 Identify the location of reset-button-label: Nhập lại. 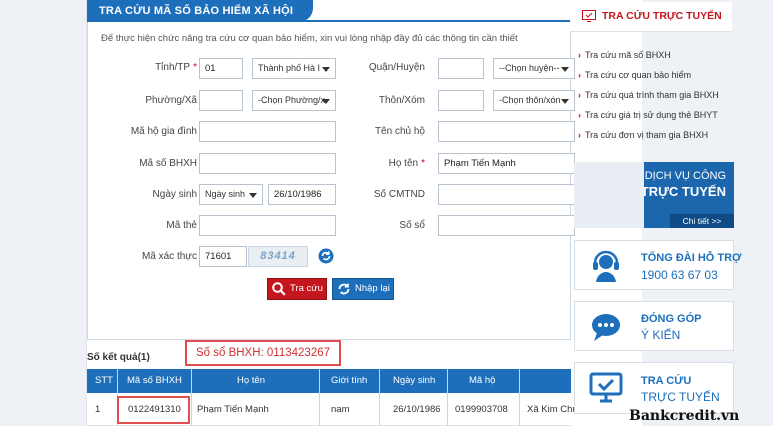
(372, 288).